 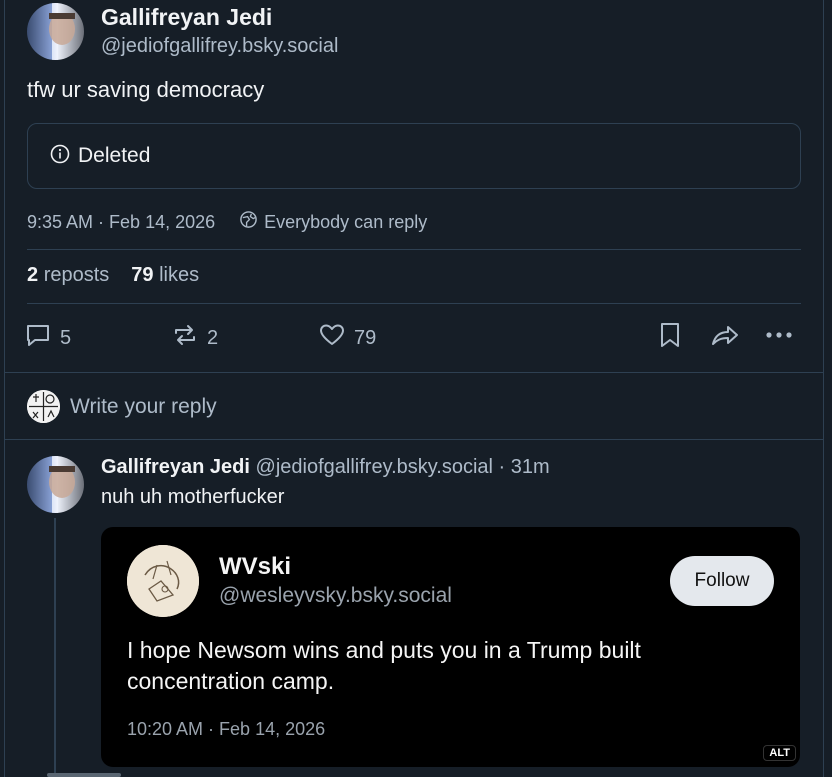 What do you see at coordinates (113, 275) in the screenshot?
I see `post-stats: 2 reposts 79 likes` at bounding box center [113, 275].